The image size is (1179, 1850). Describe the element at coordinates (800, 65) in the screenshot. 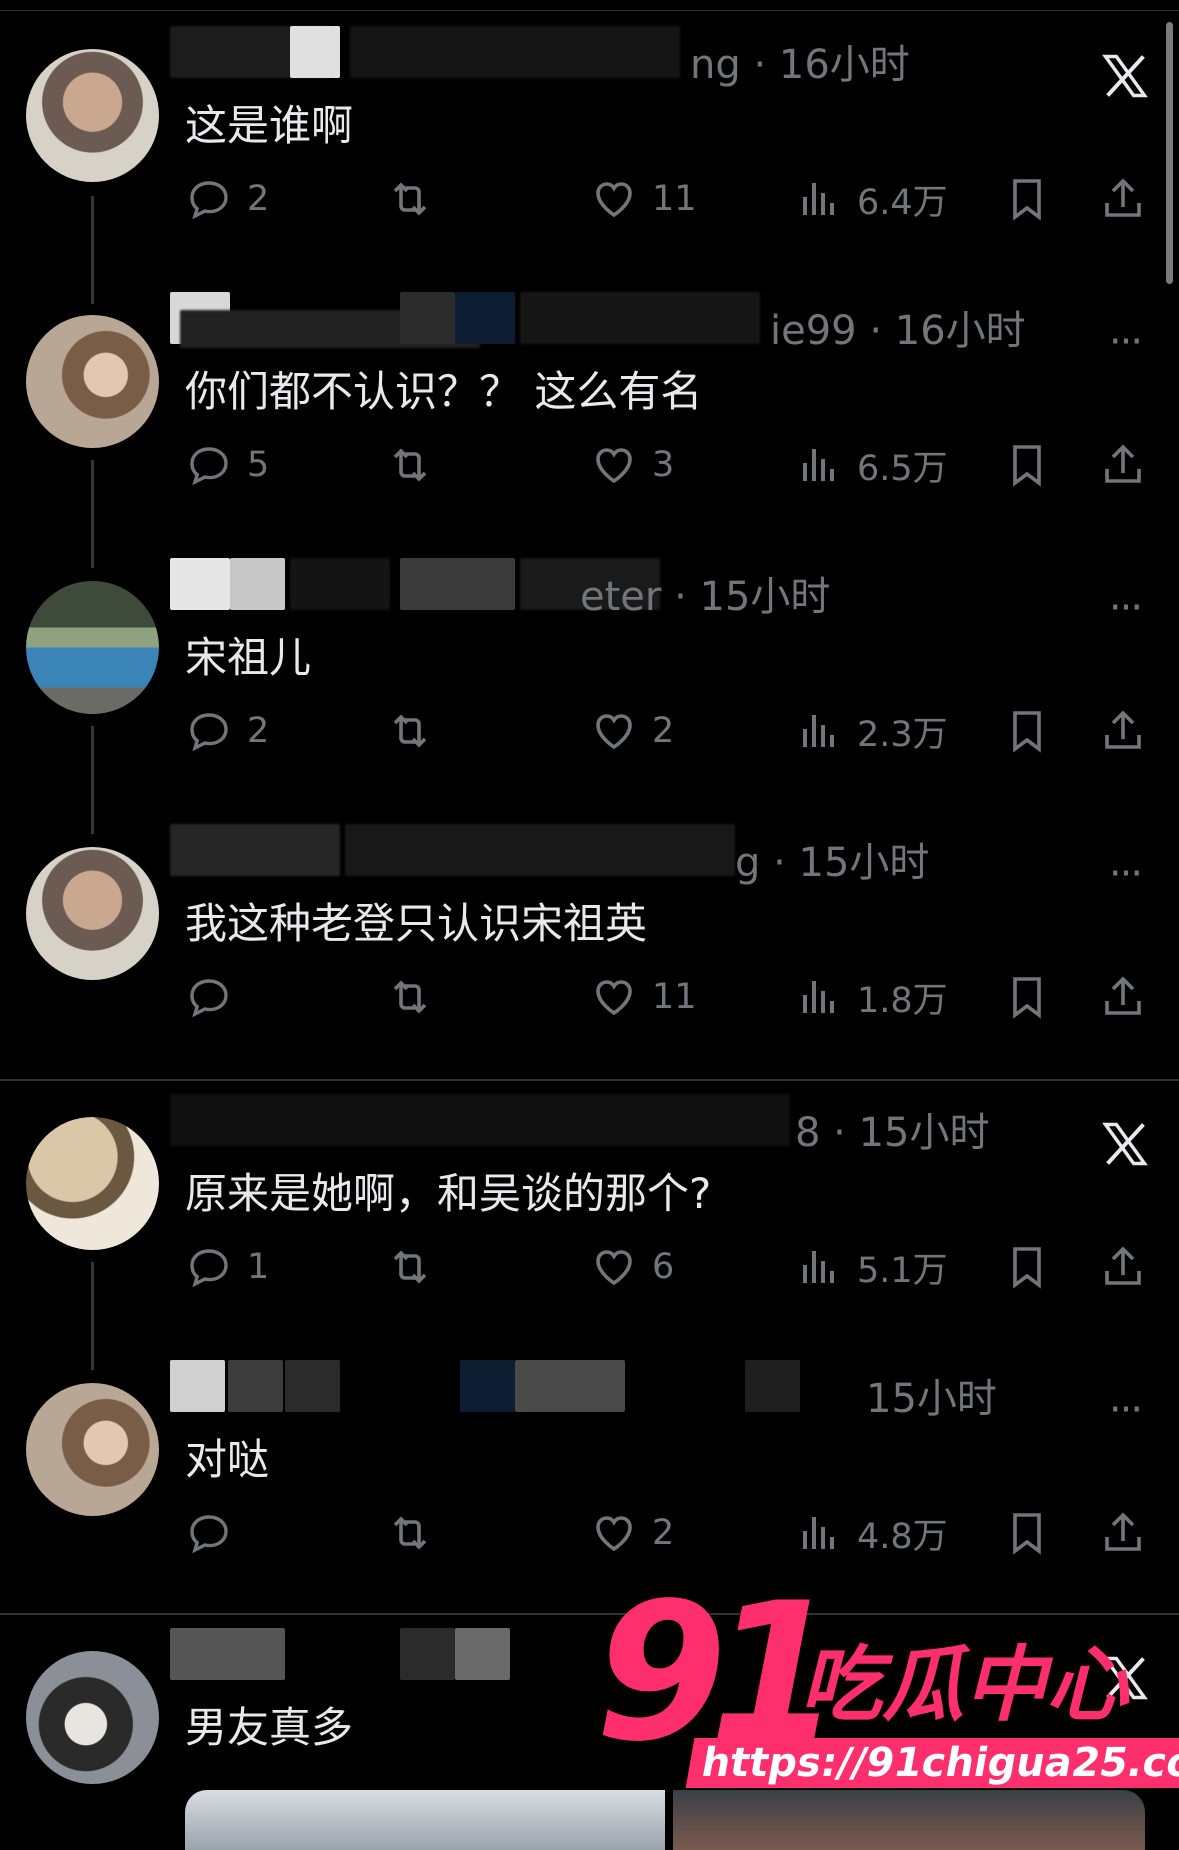

I see `tweet-handle-time: ng · 16小时` at that location.